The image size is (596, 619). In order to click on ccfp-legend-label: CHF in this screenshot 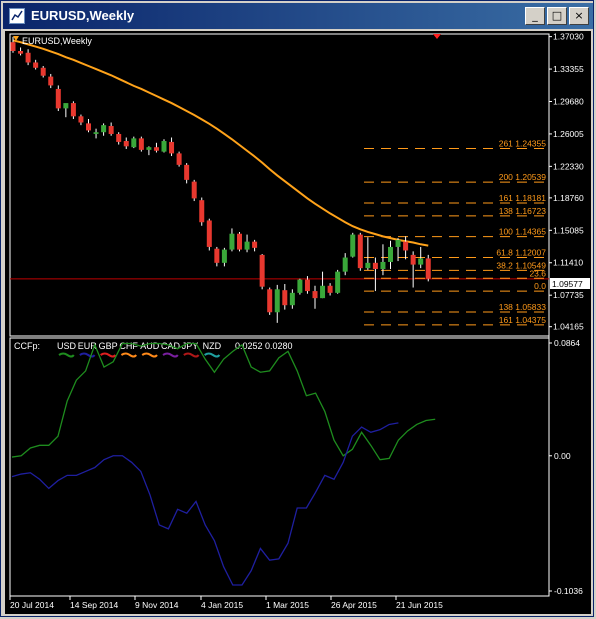, I will do `click(128, 346)`.